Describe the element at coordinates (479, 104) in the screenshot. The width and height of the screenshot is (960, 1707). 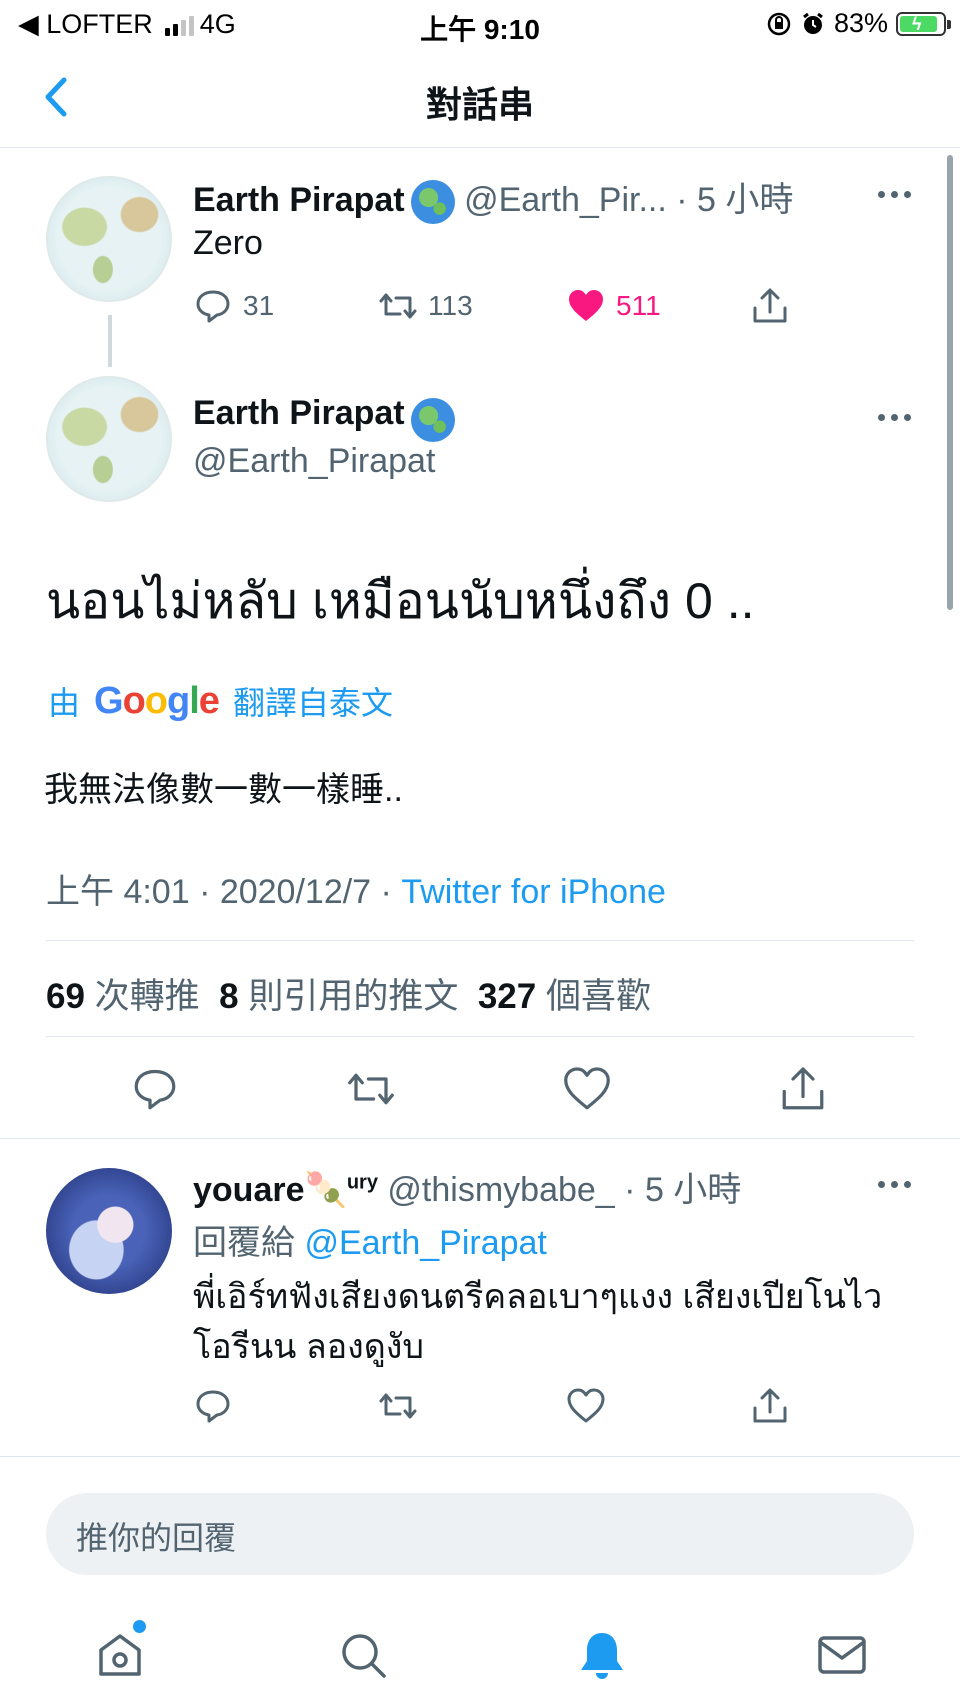
I see `page-title: 對話串` at that location.